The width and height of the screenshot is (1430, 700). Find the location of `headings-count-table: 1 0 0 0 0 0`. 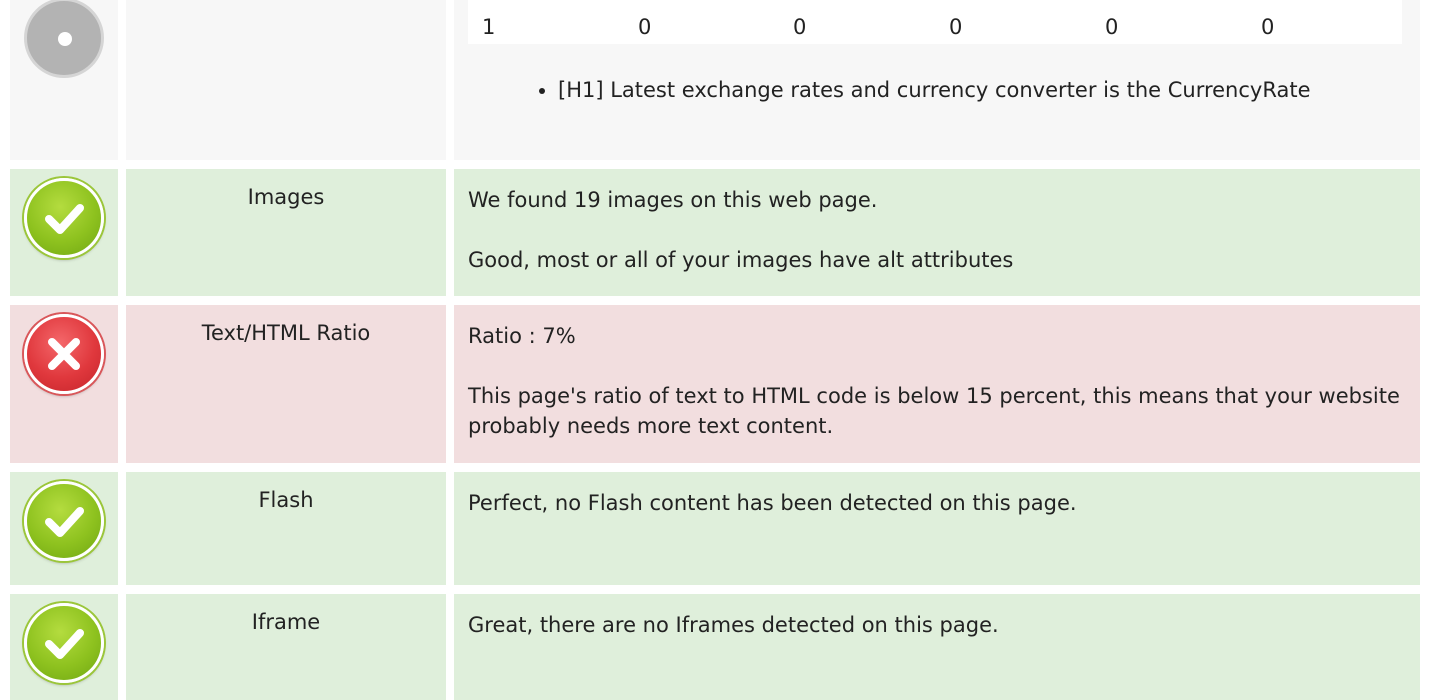

headings-count-table: 1 0 0 0 0 0 is located at coordinates (935, 22).